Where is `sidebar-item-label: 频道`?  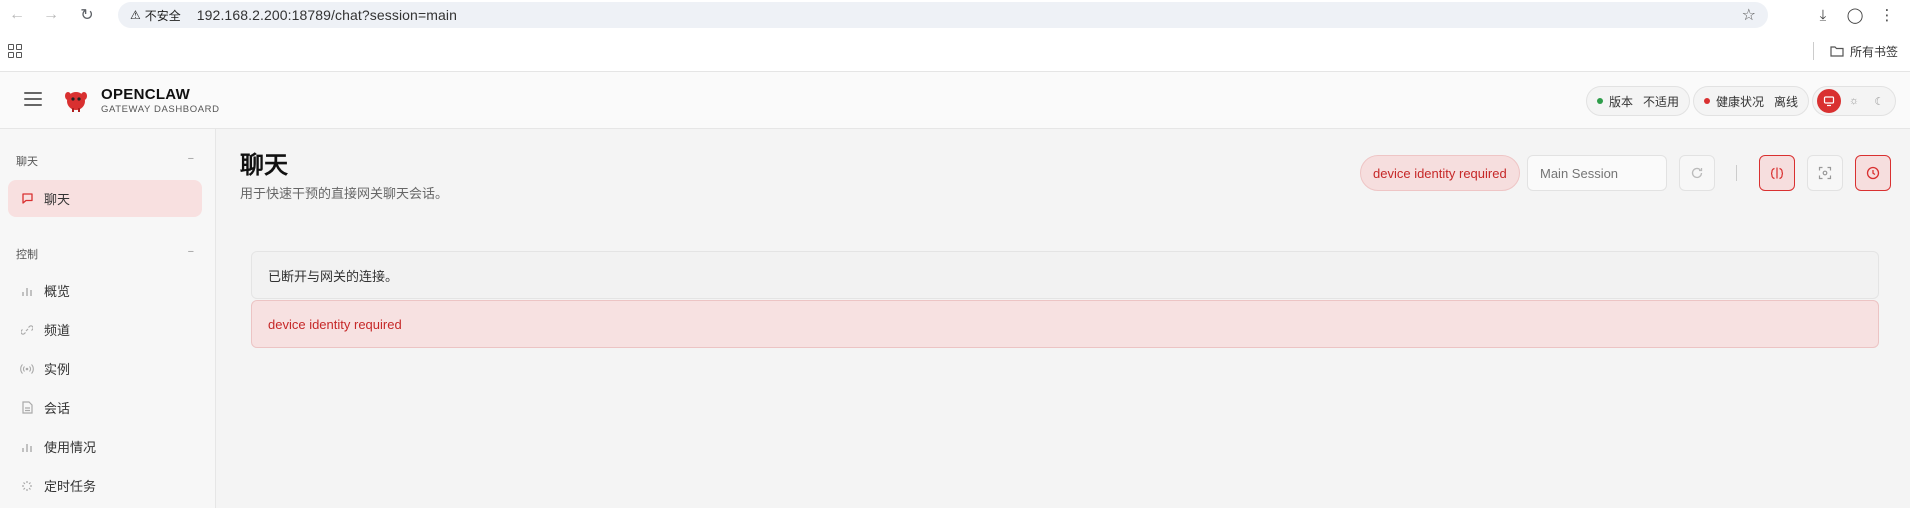
sidebar-item-label: 频道 is located at coordinates (57, 330).